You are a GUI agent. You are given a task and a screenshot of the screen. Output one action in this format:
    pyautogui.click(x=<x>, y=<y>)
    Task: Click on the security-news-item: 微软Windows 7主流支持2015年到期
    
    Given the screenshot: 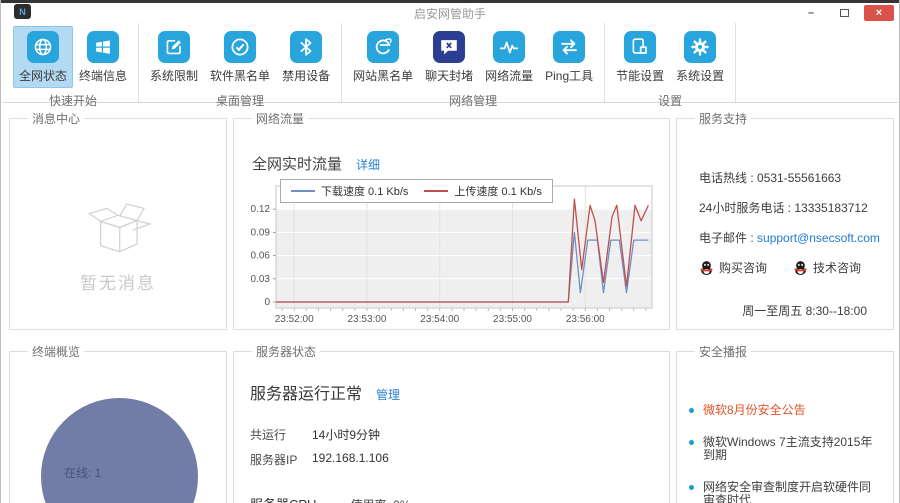 What is the action you would take?
    pyautogui.click(x=785, y=449)
    